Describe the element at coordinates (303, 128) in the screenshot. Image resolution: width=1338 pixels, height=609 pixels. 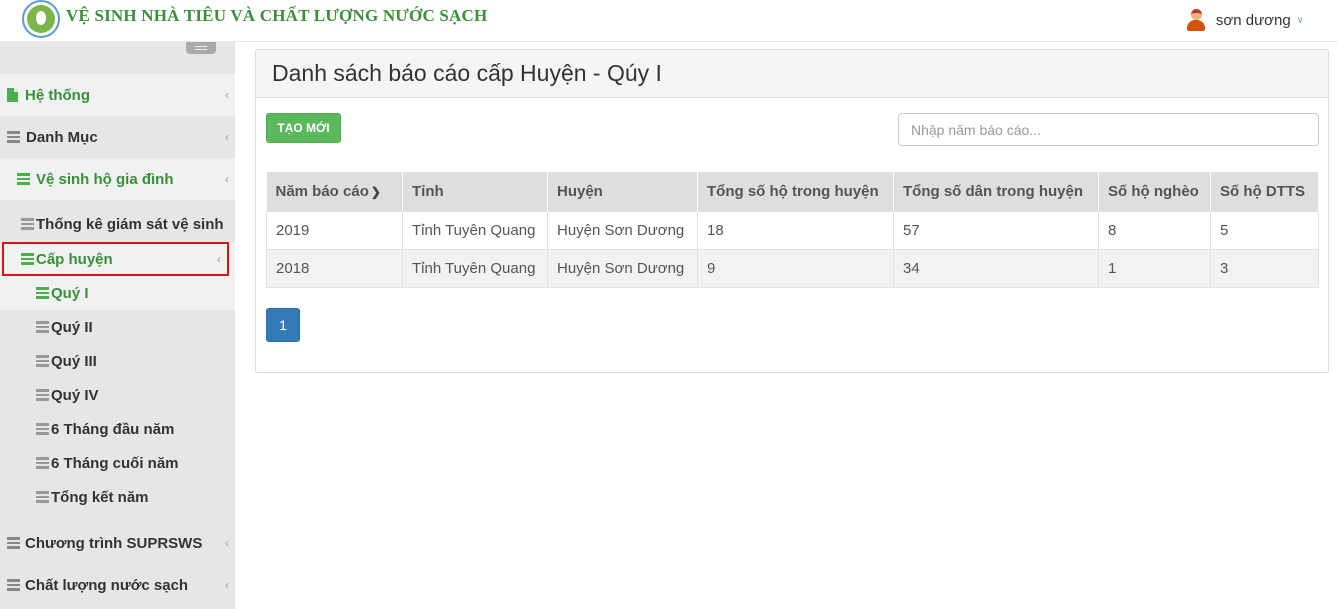
I see `create-new-button: TẠO MỚI` at that location.